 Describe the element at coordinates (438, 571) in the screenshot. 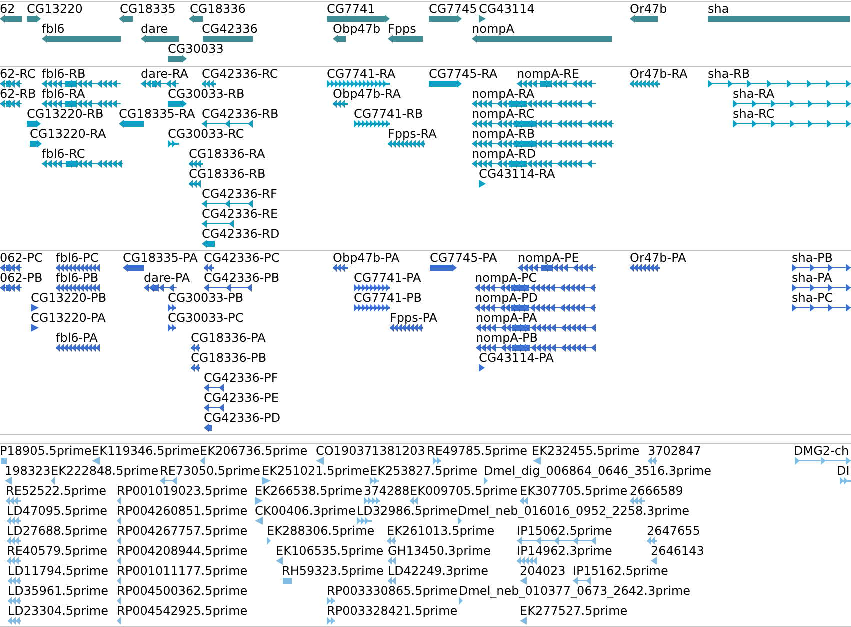

I see `feature-label: LD42249.3prime` at that location.